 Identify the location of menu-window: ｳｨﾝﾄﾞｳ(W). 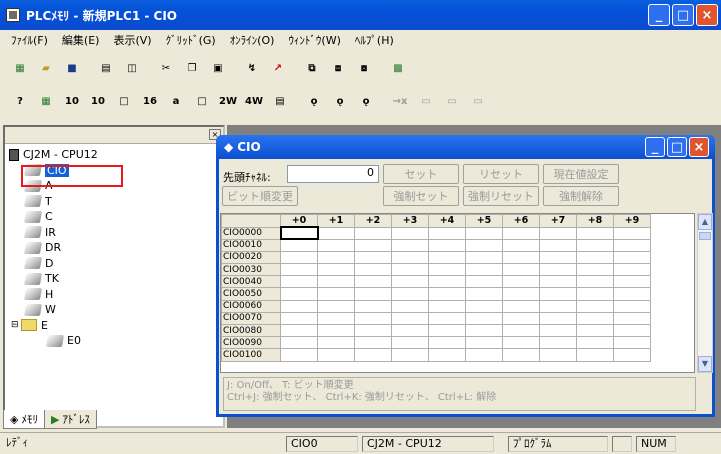
(314, 40).